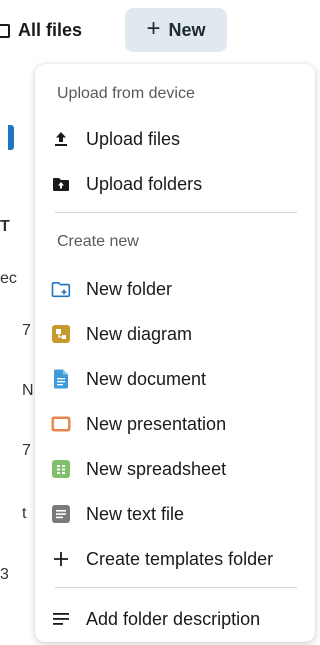  Describe the element at coordinates (61, 619) in the screenshot. I see `description-icon` at that location.